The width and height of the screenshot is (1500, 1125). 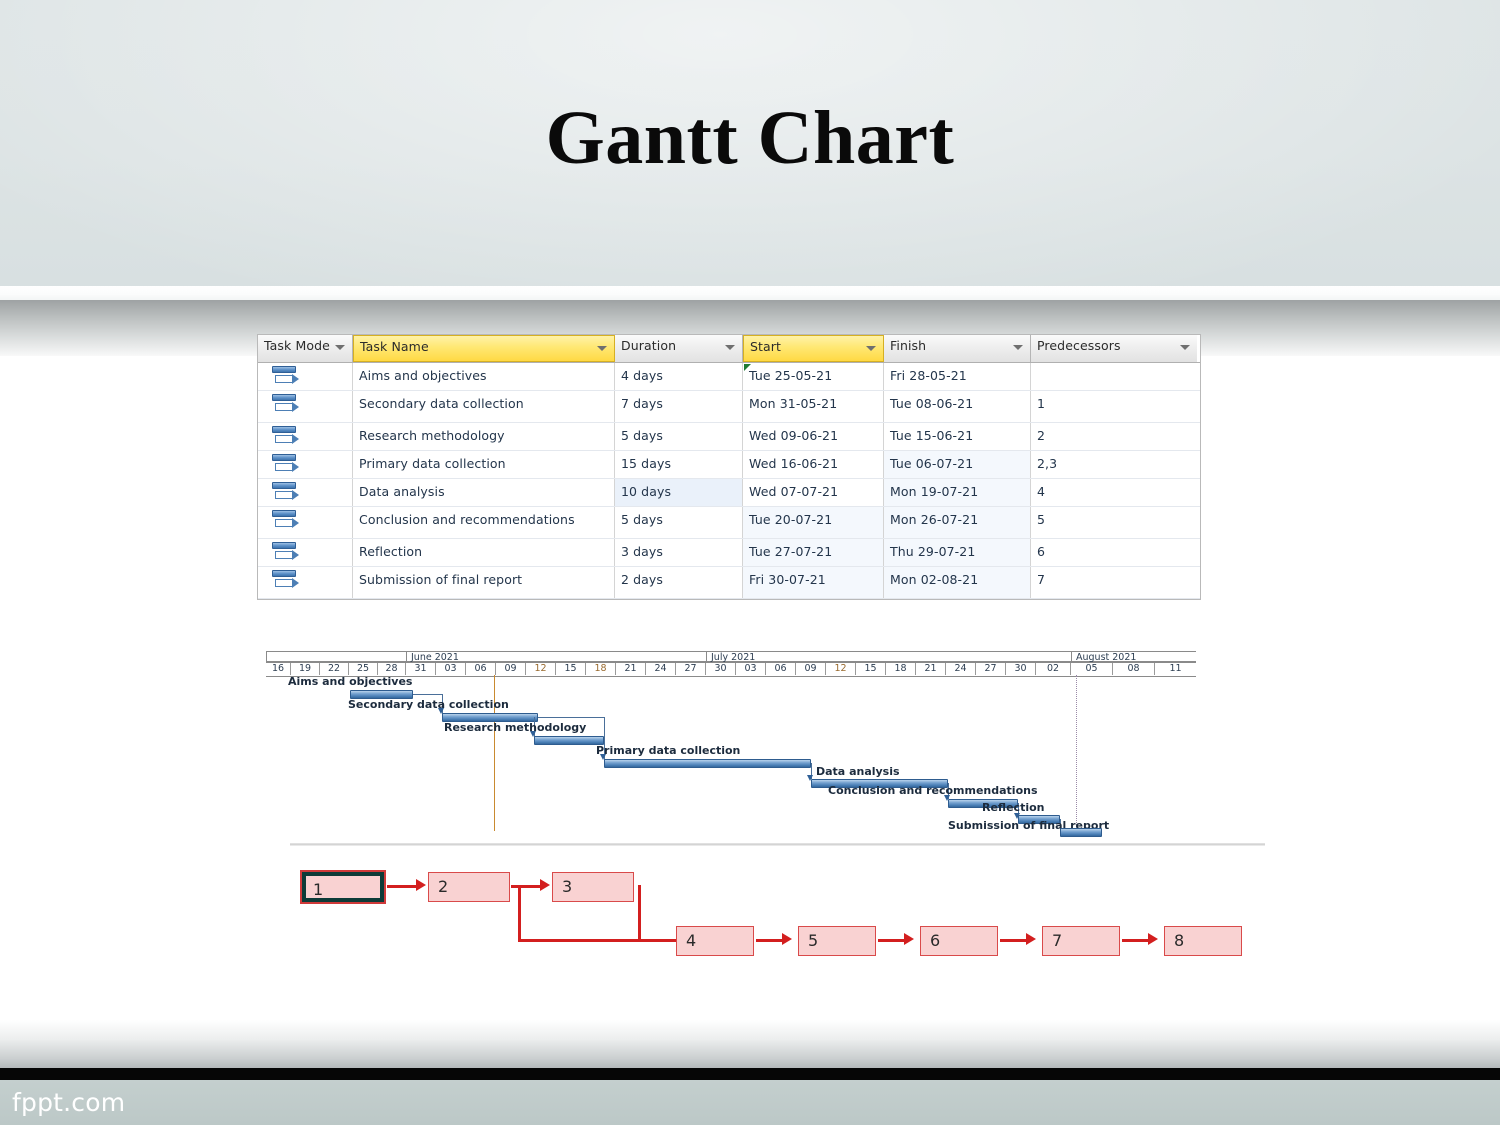 What do you see at coordinates (287, 492) in the screenshot?
I see `auto-schedule-icon` at bounding box center [287, 492].